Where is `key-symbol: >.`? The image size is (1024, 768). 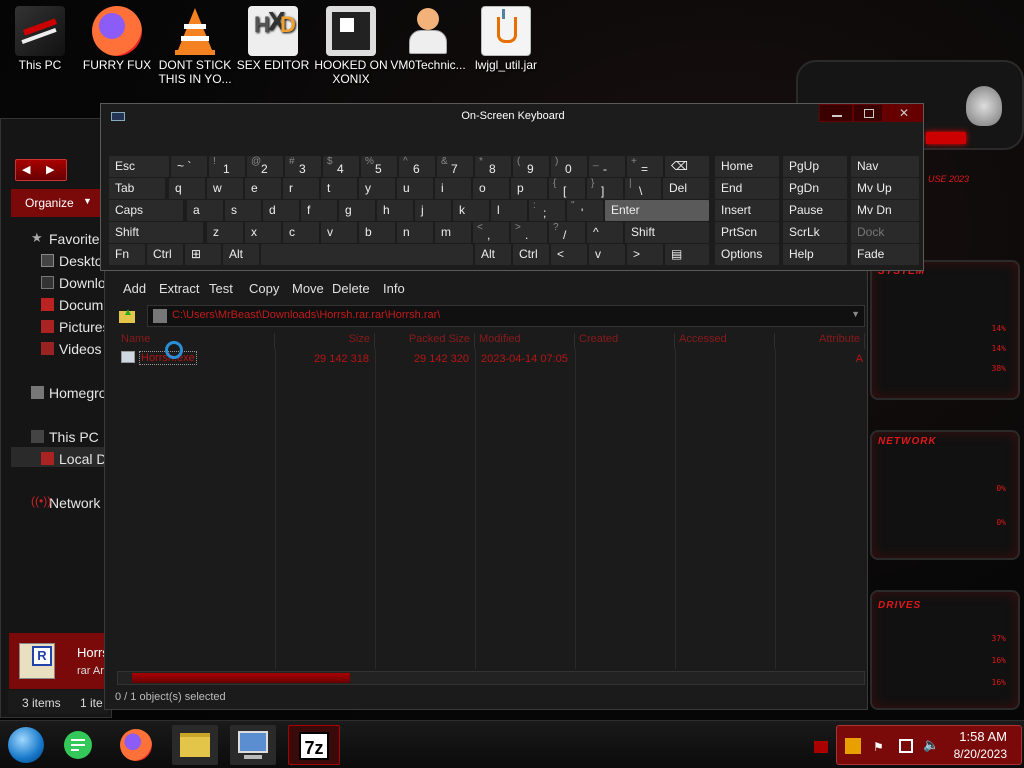
key-symbol: >. is located at coordinates (529, 232).